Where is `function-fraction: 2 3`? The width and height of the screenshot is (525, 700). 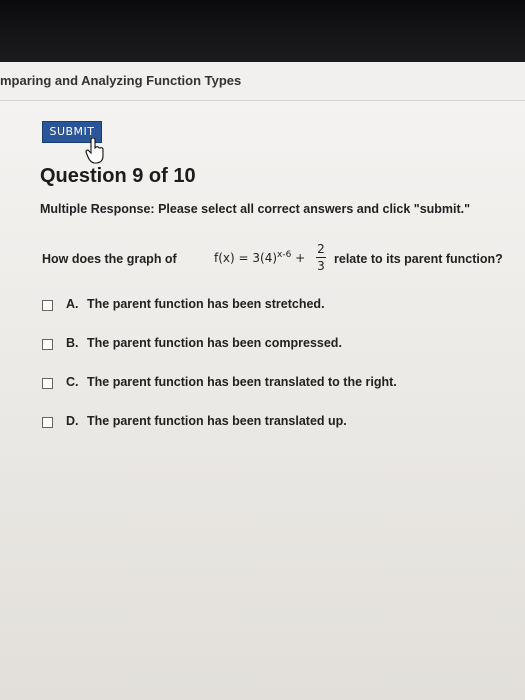 function-fraction: 2 3 is located at coordinates (321, 257).